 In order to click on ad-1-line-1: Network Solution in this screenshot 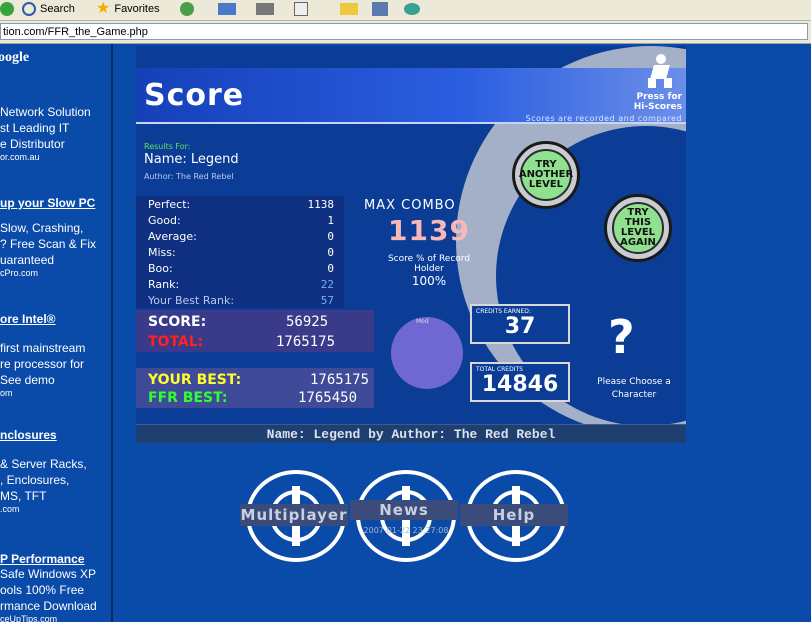, I will do `click(45, 112)`.